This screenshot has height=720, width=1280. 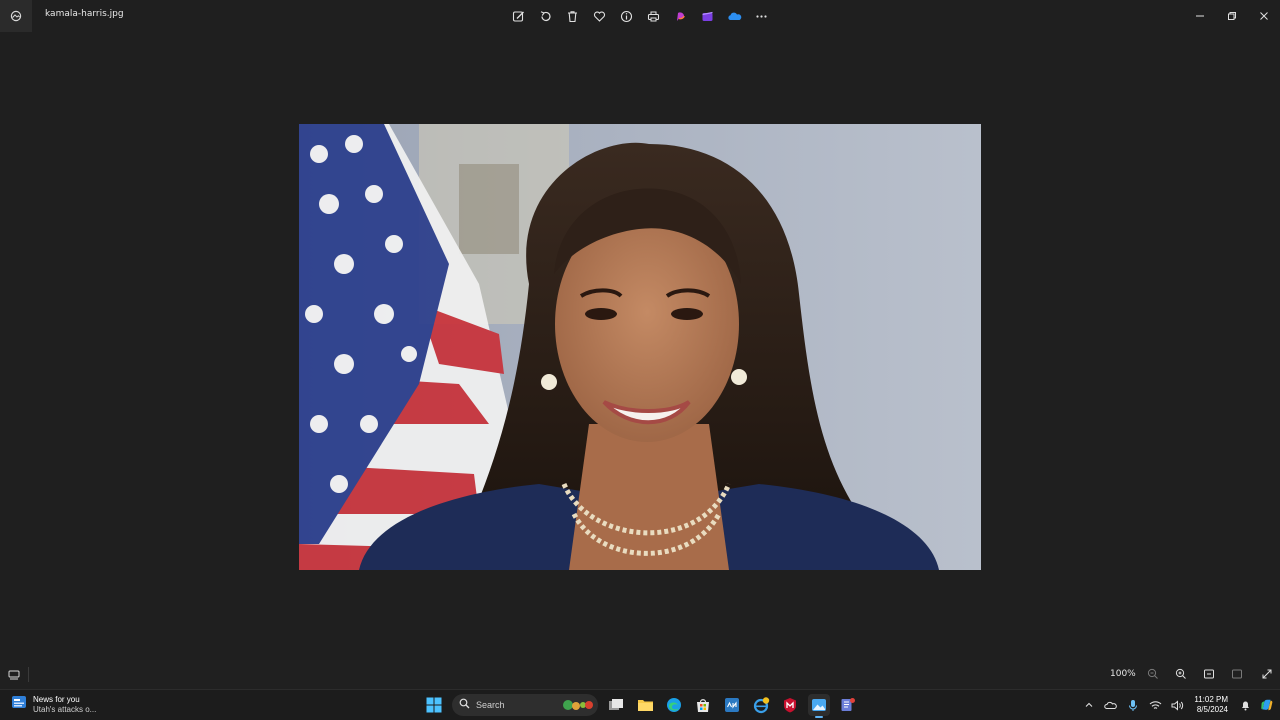 I want to click on title-bar: kamala-harris.jpg, so click(x=640, y=16).